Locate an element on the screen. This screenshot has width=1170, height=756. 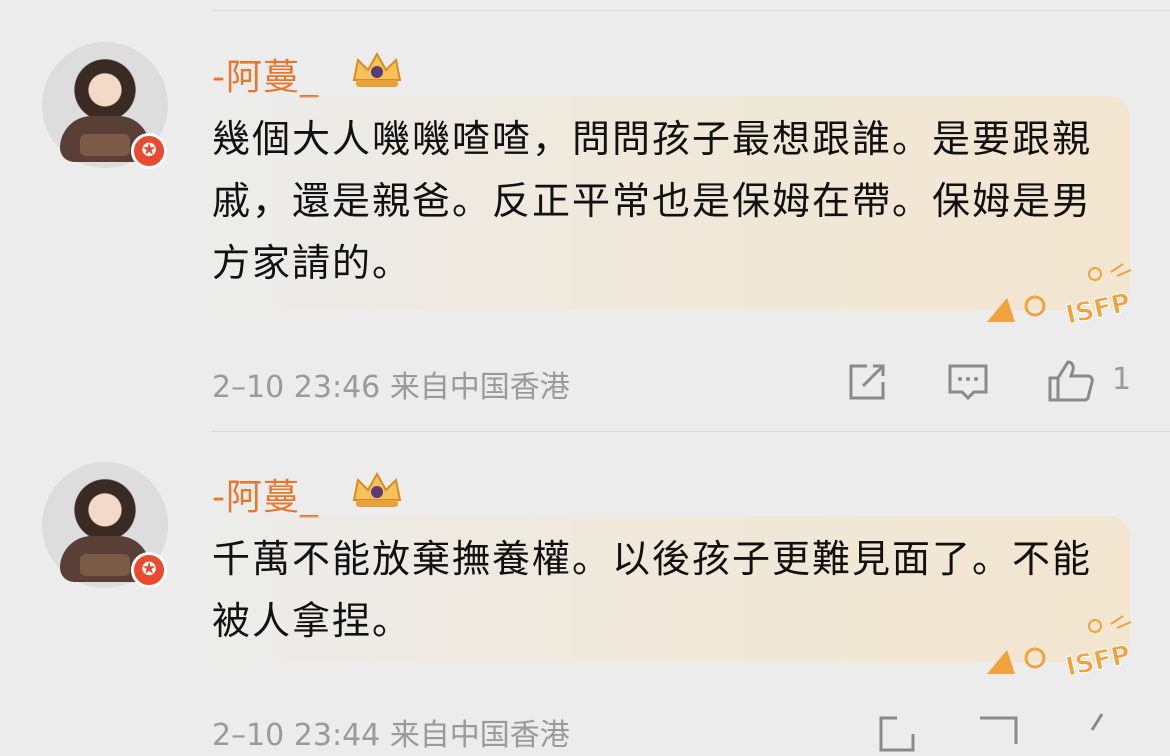
avatar-cake is located at coordinates (105, 565).